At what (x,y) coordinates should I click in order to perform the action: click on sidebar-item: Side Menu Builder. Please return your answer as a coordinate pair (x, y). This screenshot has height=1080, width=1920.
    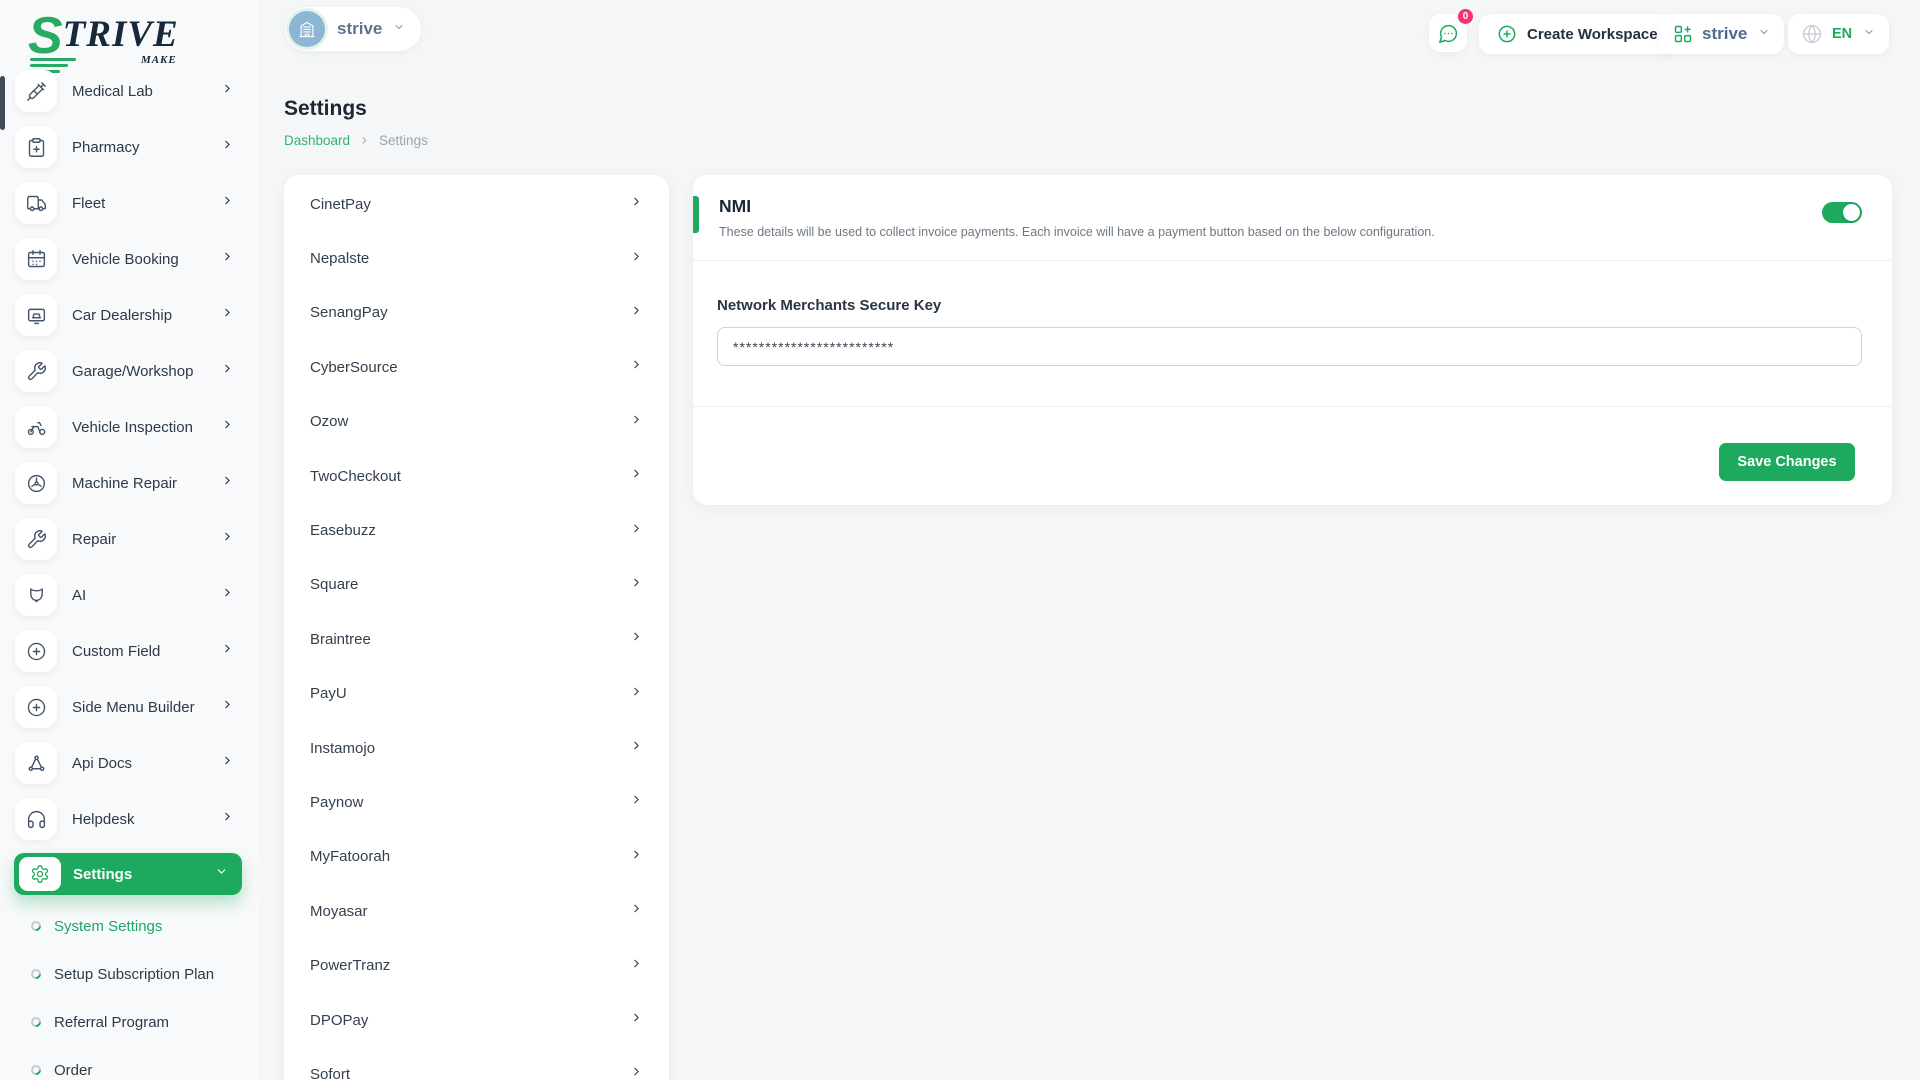
    Looking at the image, I should click on (129, 707).